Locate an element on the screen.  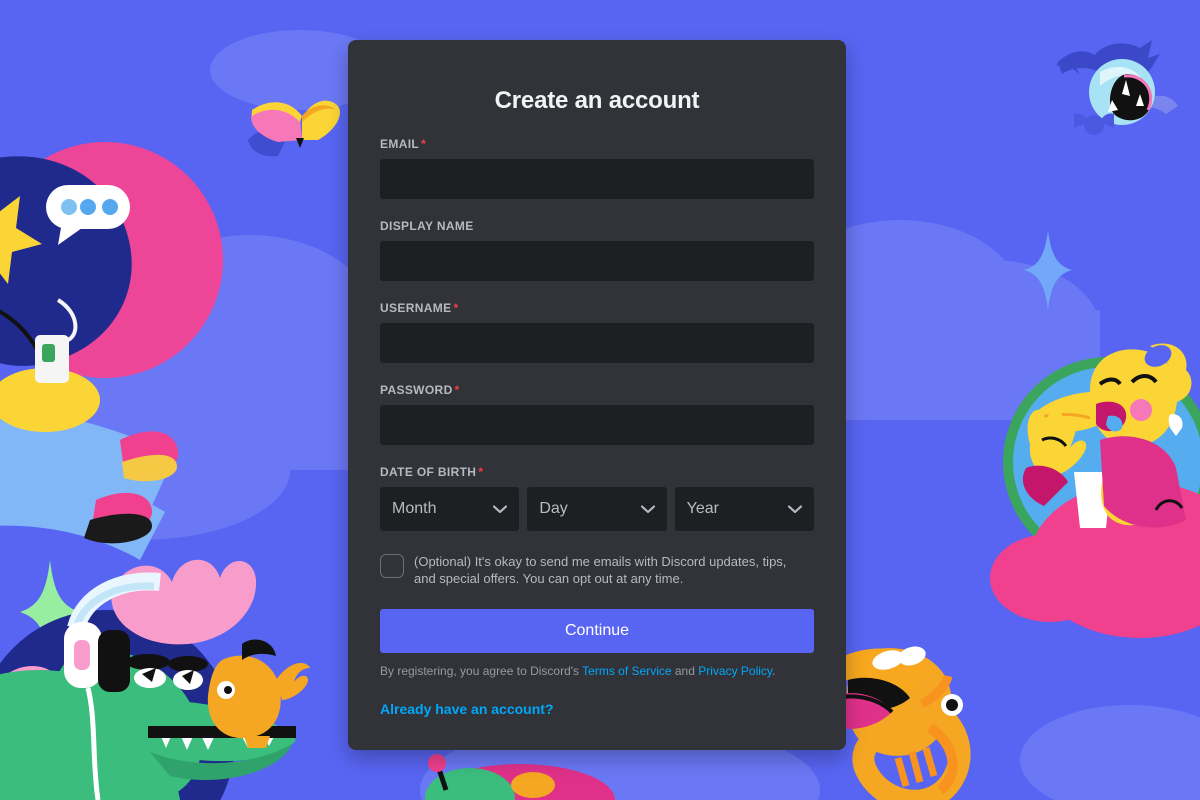
already-have-account-link: Already have an account? is located at coordinates (467, 709).